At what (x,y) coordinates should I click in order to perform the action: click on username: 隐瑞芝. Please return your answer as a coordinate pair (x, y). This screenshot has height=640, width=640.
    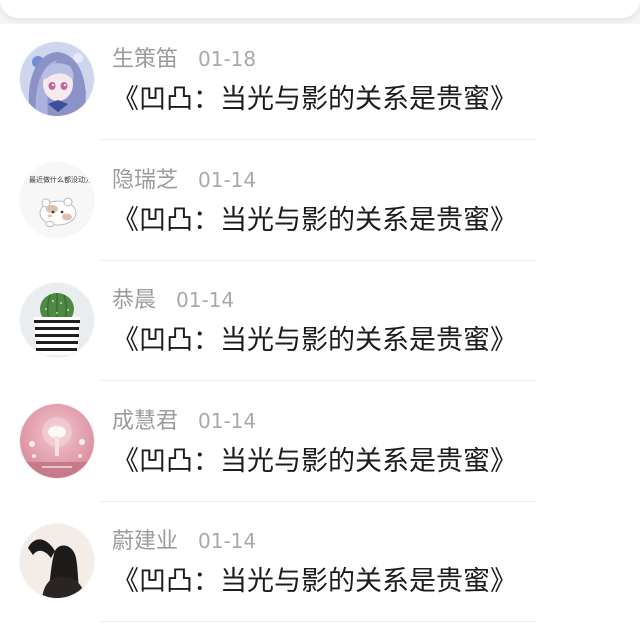
    Looking at the image, I should click on (145, 180).